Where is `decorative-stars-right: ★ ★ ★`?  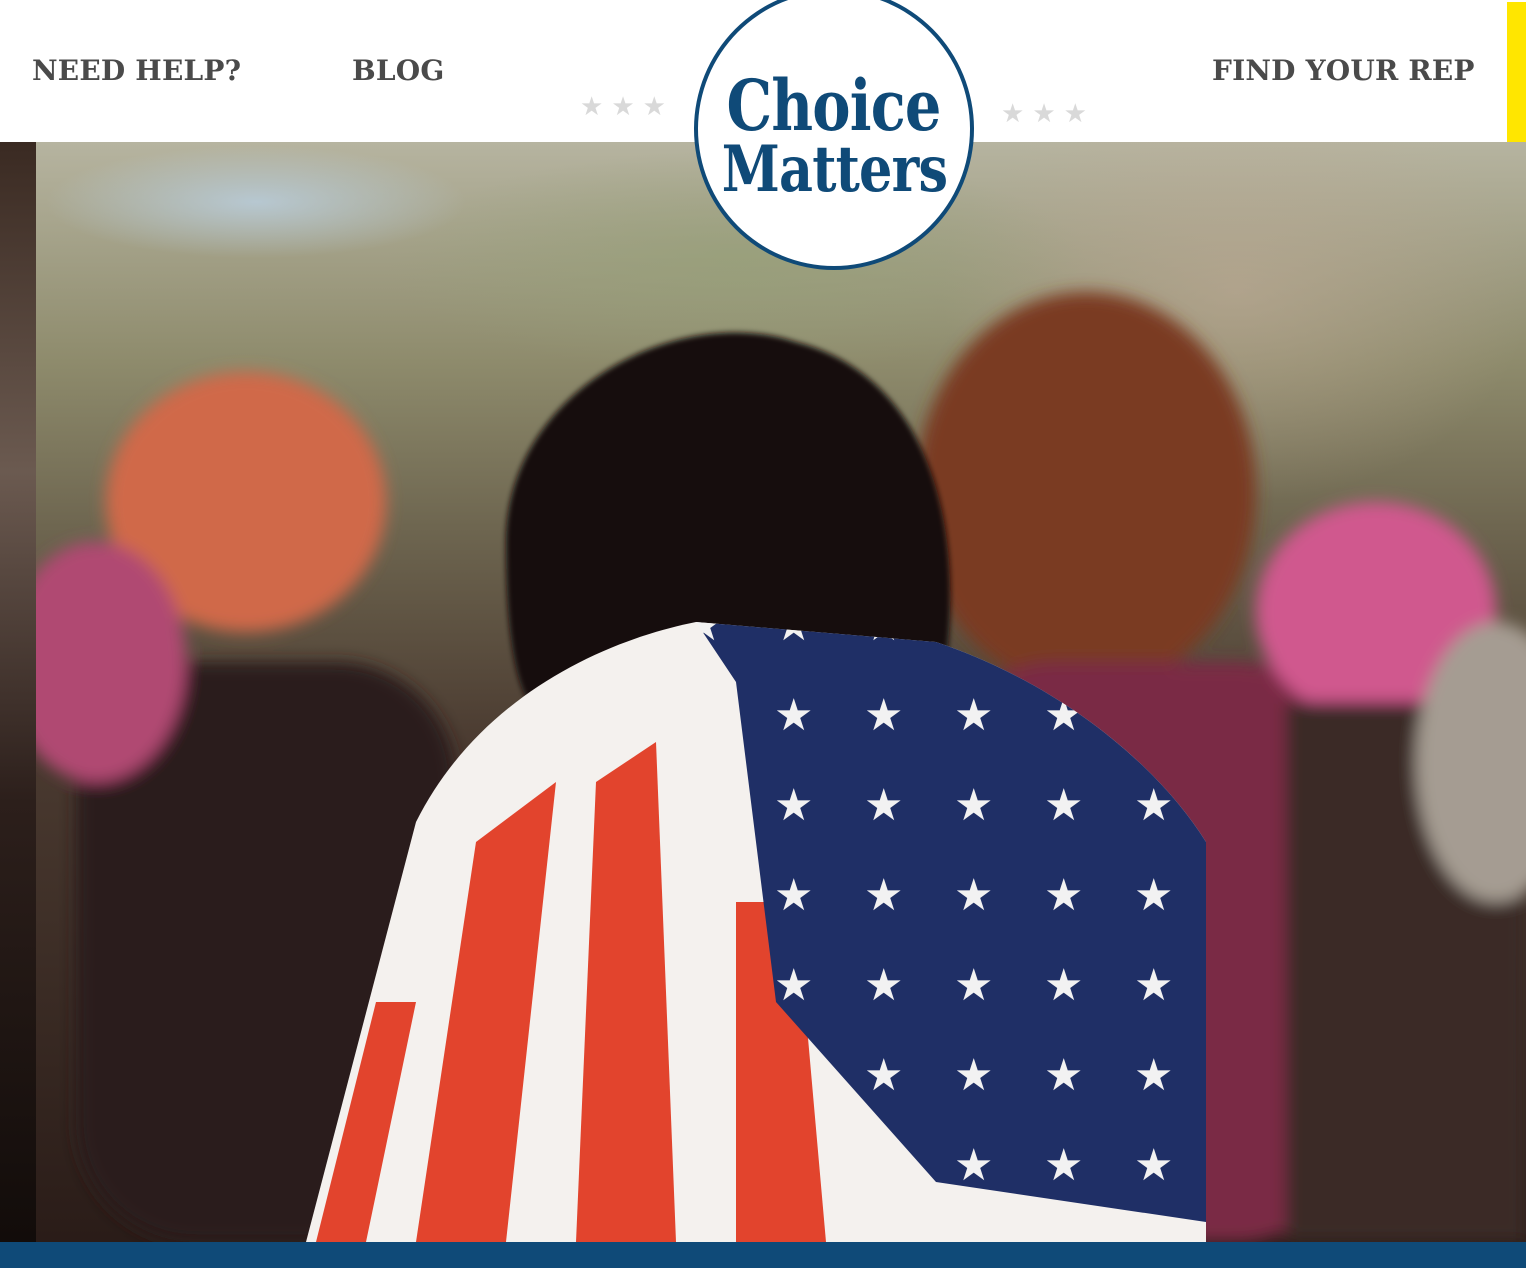 decorative-stars-right: ★ ★ ★ is located at coordinates (1044, 114).